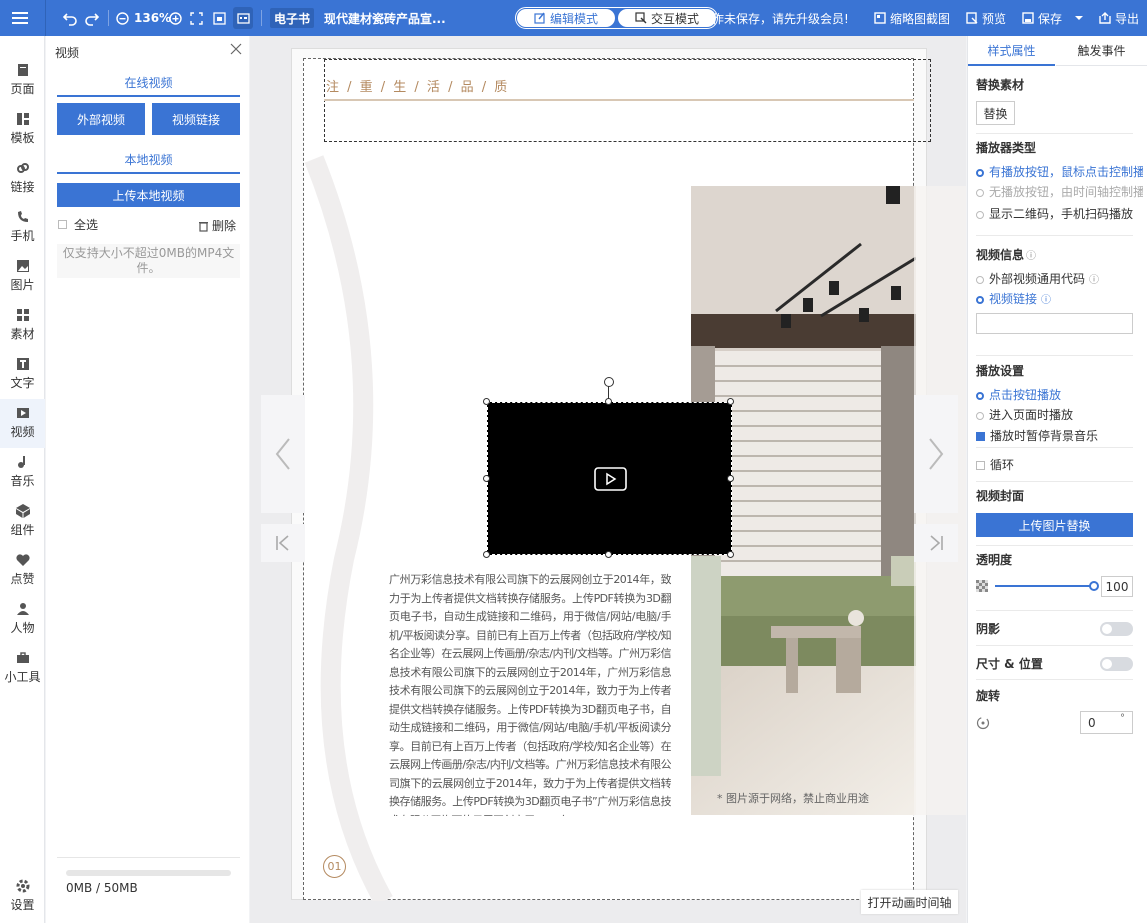 This screenshot has width=1147, height=923. What do you see at coordinates (1045, 586) in the screenshot?
I see `opacity-slider` at bounding box center [1045, 586].